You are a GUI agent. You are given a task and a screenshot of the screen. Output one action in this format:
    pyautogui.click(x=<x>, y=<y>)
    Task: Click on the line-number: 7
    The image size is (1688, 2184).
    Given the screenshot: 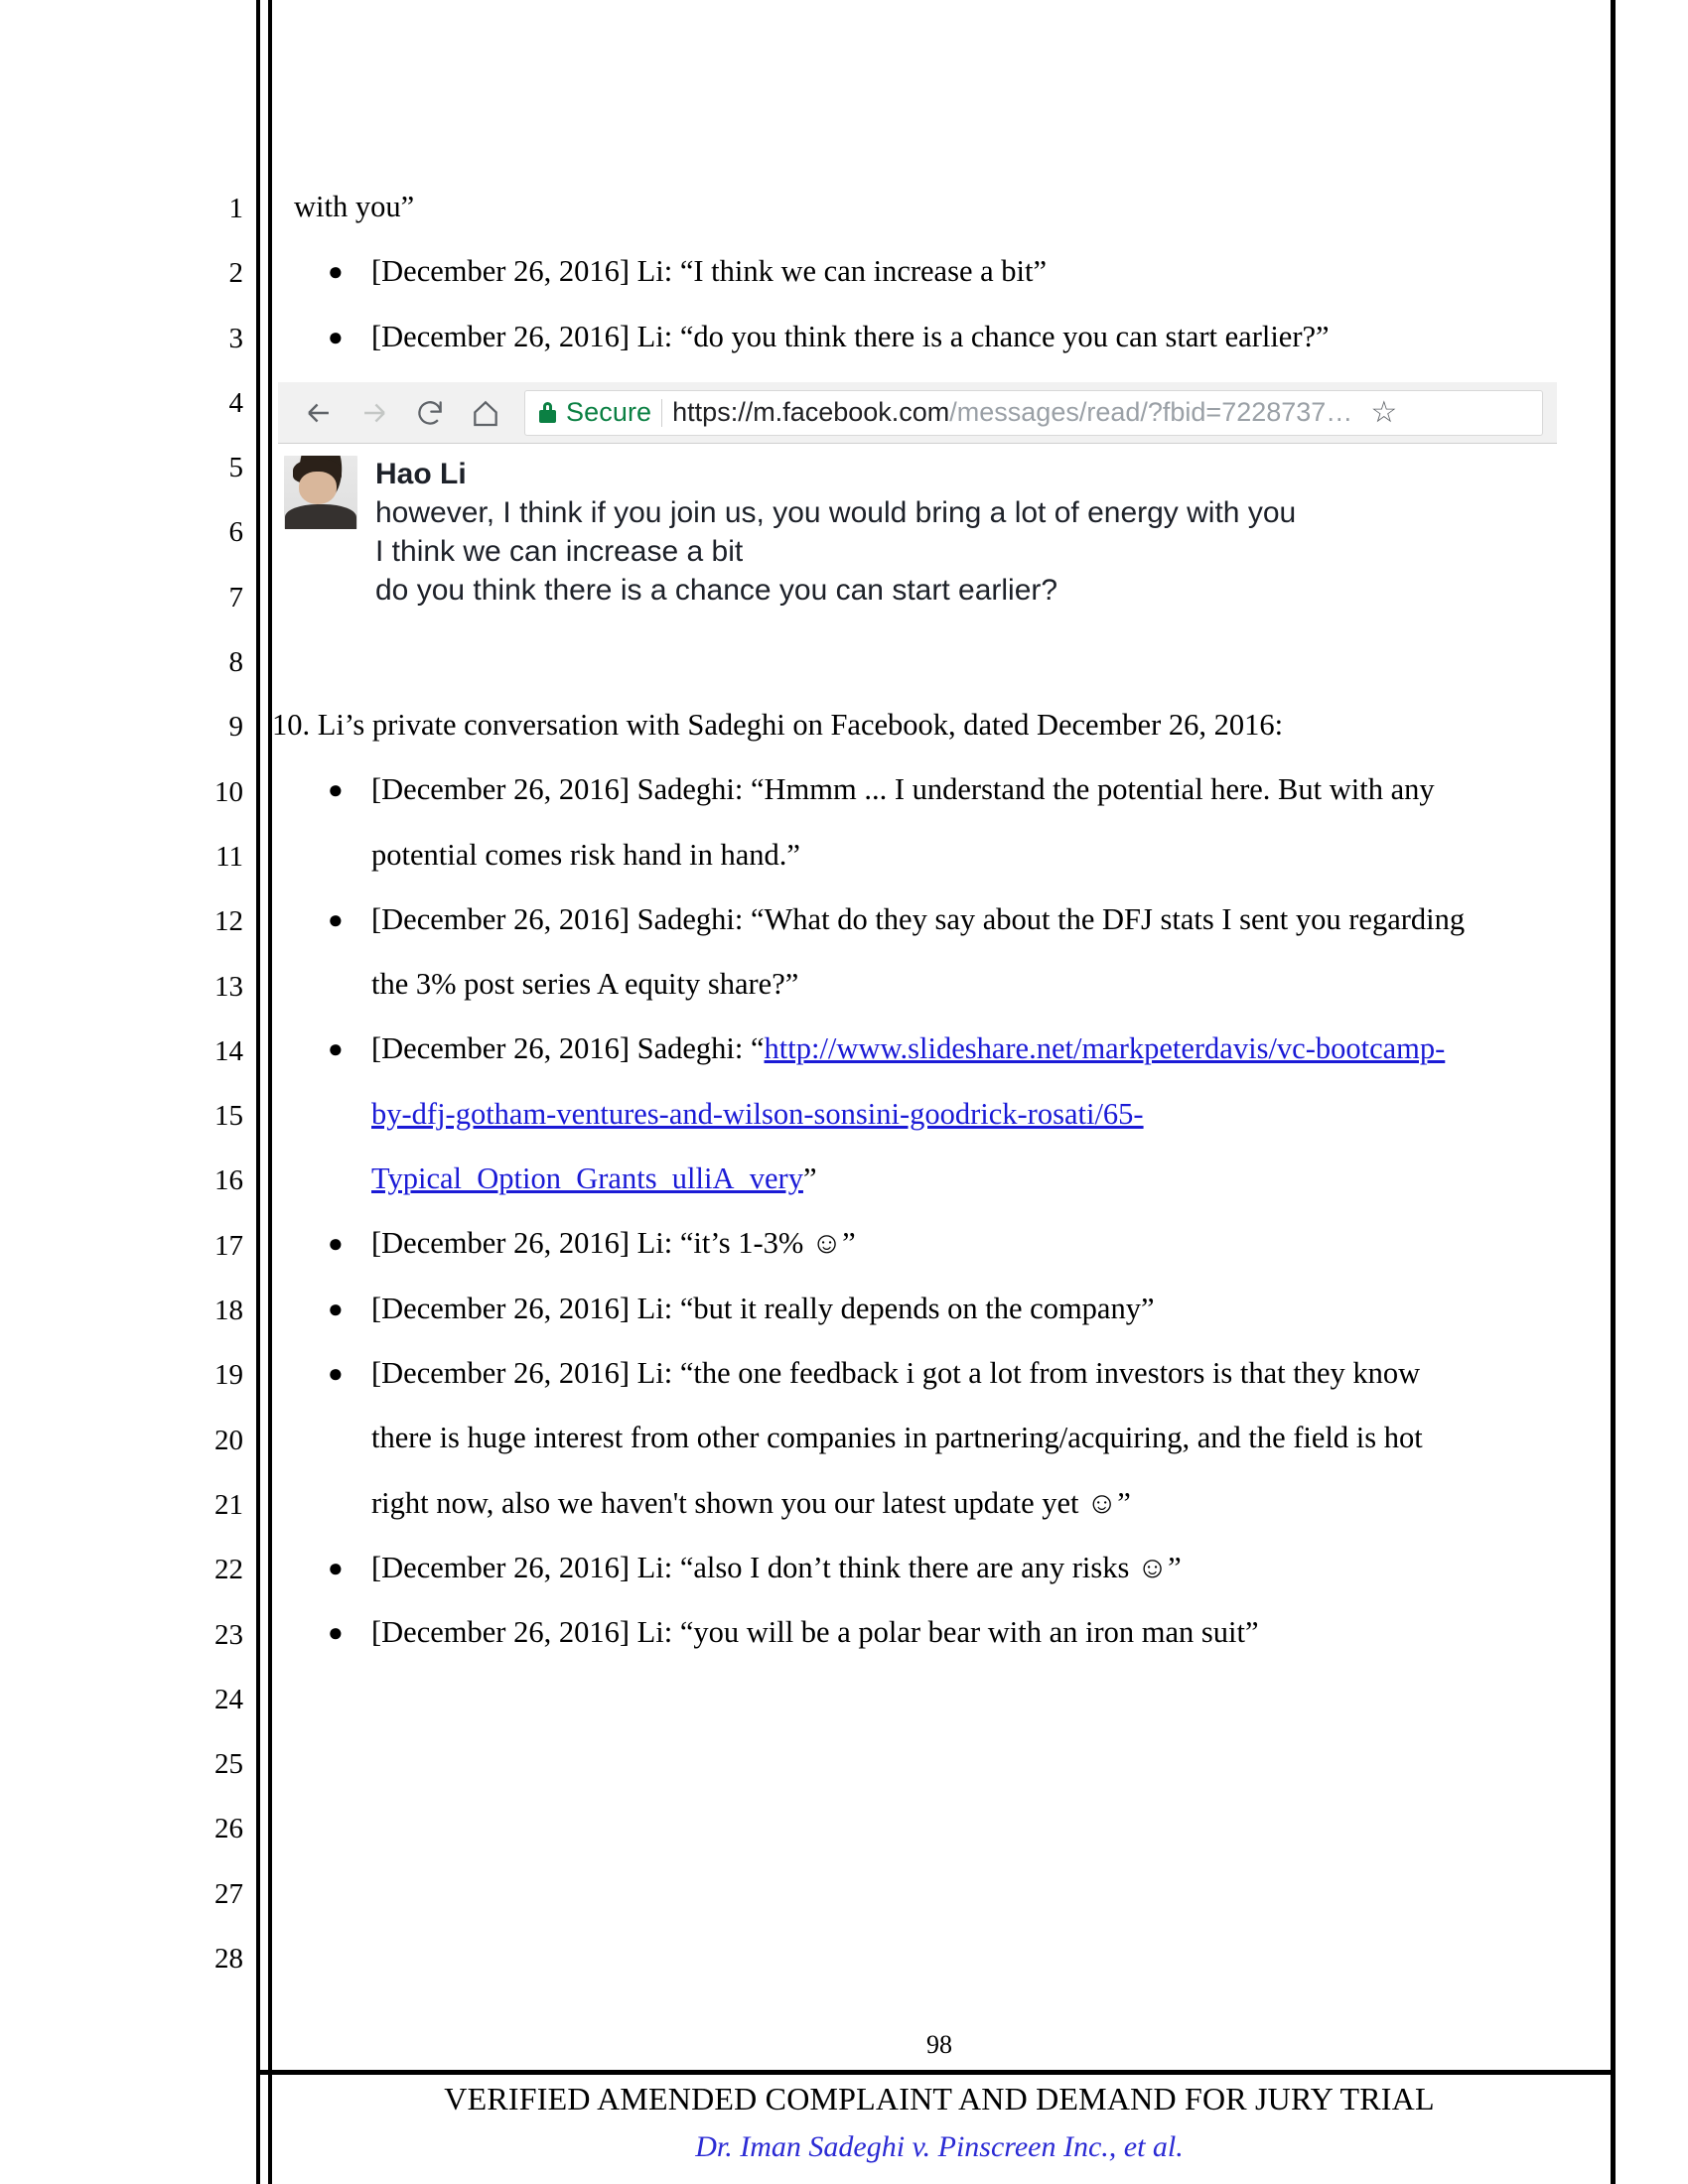 What is the action you would take?
    pyautogui.click(x=236, y=597)
    